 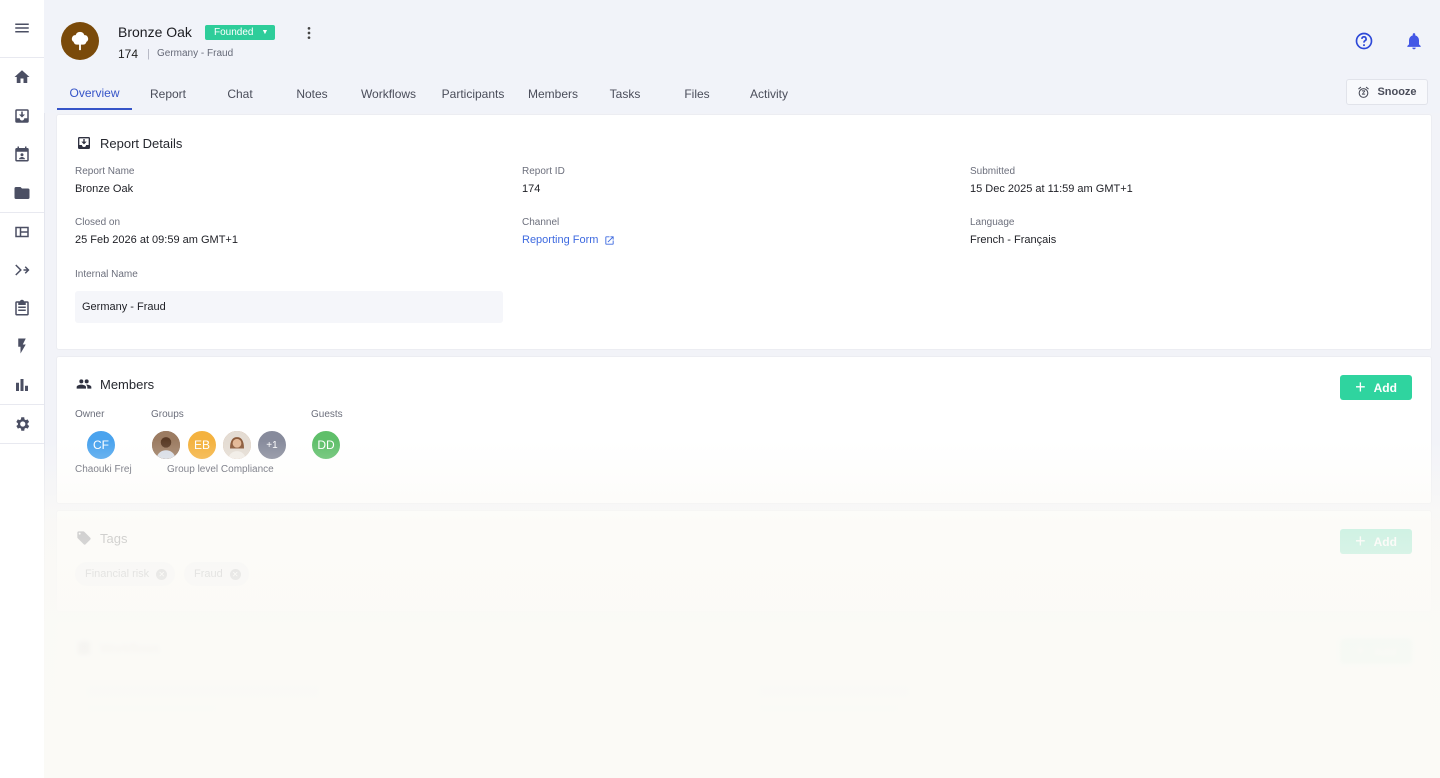 I want to click on add-tag-button: + Add, so click(x=1376, y=541).